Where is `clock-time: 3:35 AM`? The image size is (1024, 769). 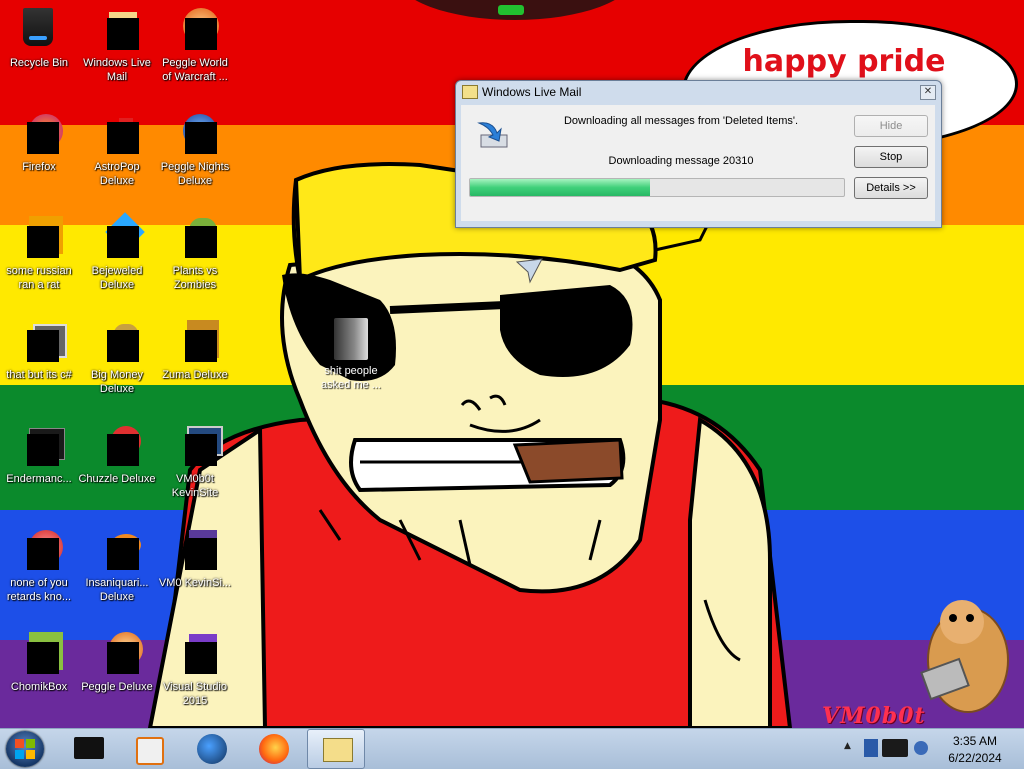
clock-time: 3:35 AM is located at coordinates (975, 741).